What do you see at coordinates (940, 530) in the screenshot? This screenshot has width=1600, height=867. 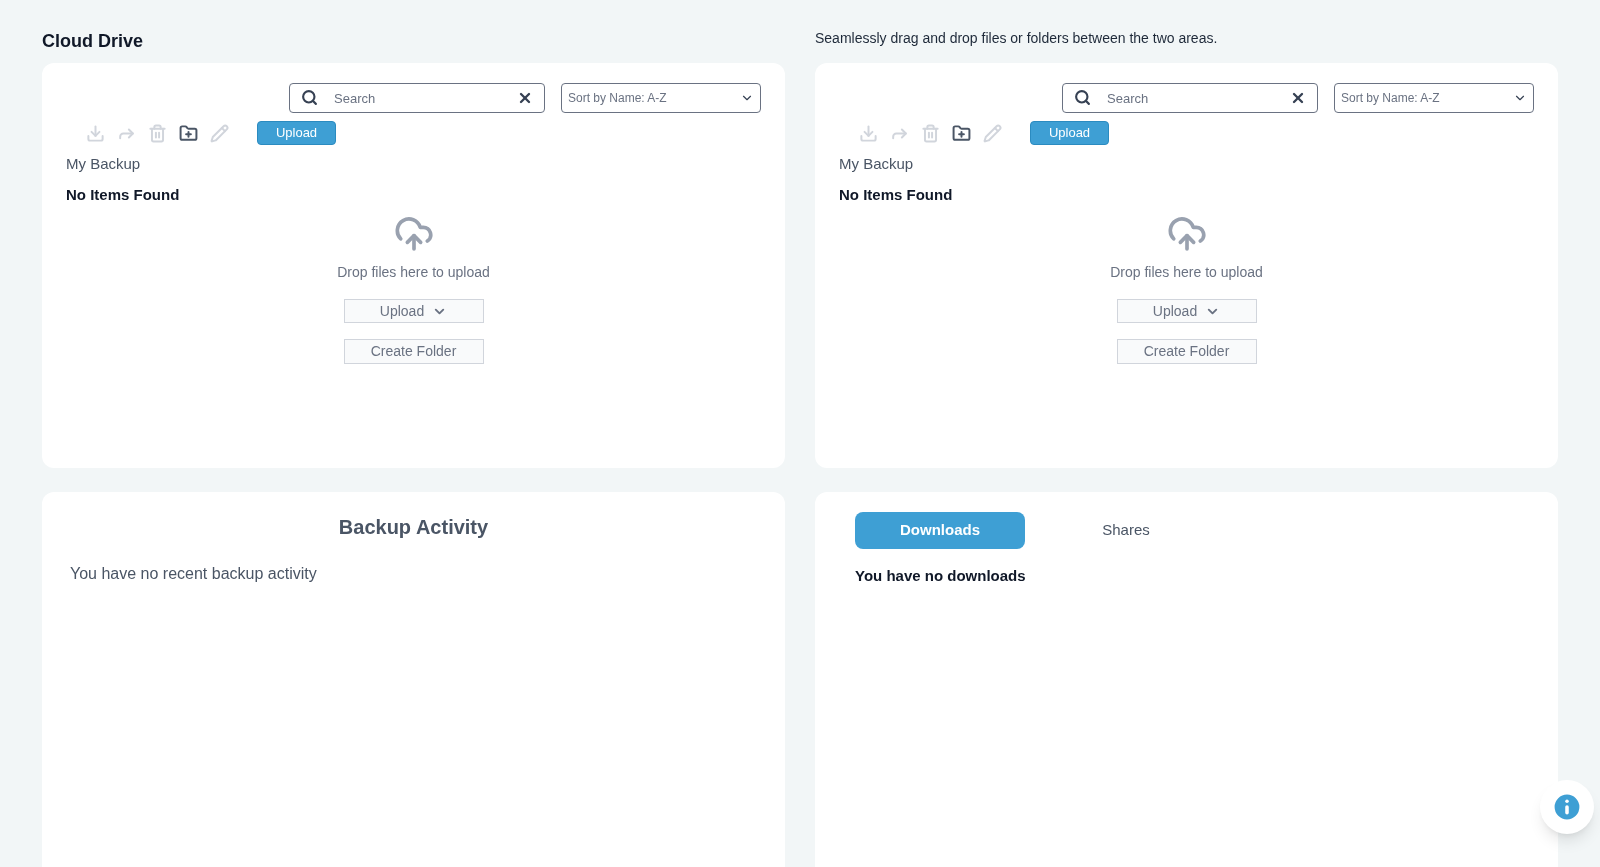 I see `tab: Downloads` at bounding box center [940, 530].